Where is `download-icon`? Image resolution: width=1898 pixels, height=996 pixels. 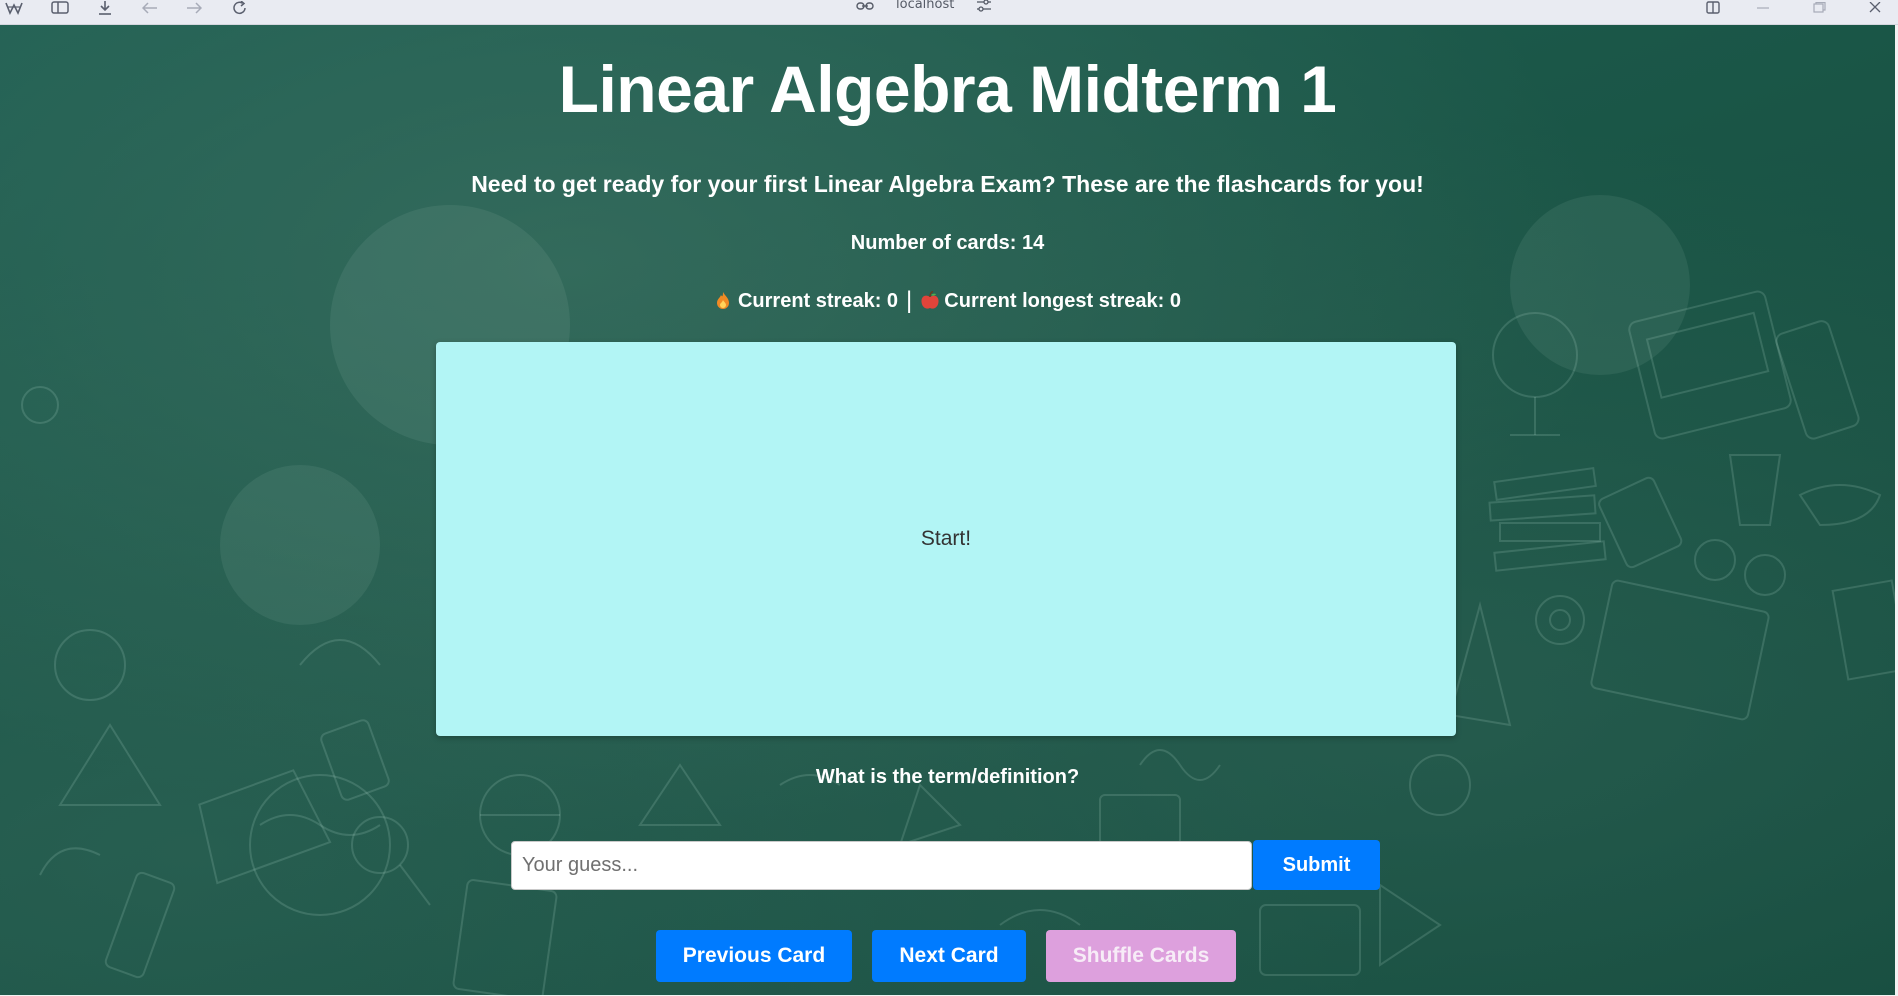 download-icon is located at coordinates (105, 8).